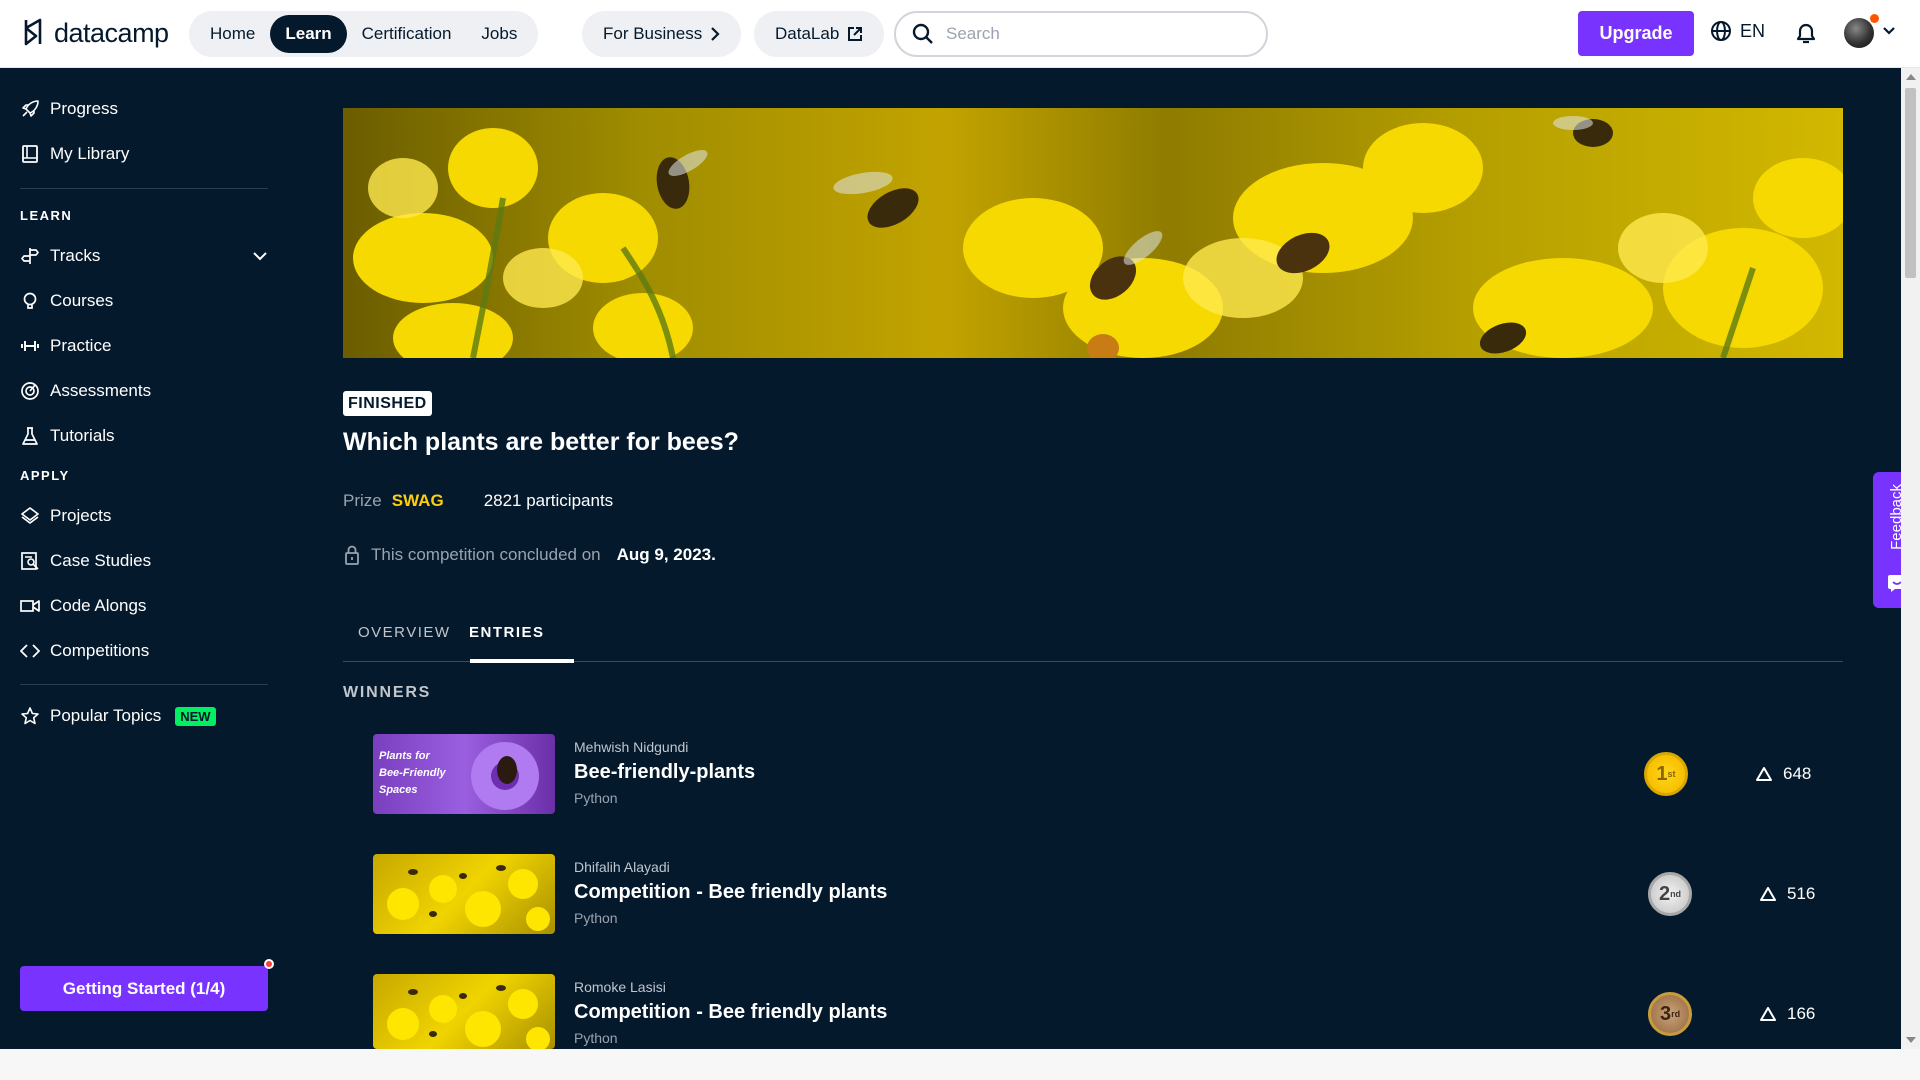 This screenshot has width=1920, height=1080. I want to click on rocket-icon, so click(30, 108).